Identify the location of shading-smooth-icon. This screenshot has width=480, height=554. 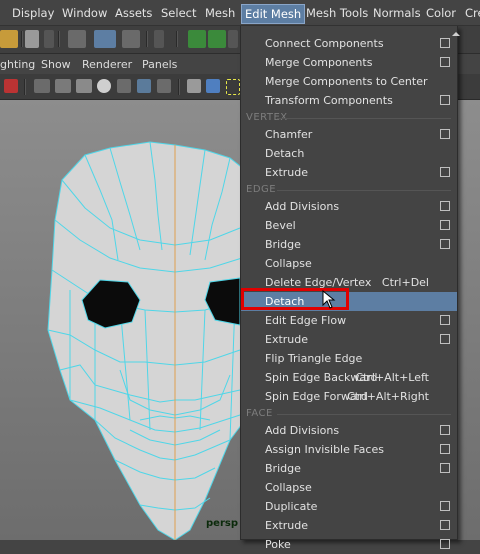
(63, 86).